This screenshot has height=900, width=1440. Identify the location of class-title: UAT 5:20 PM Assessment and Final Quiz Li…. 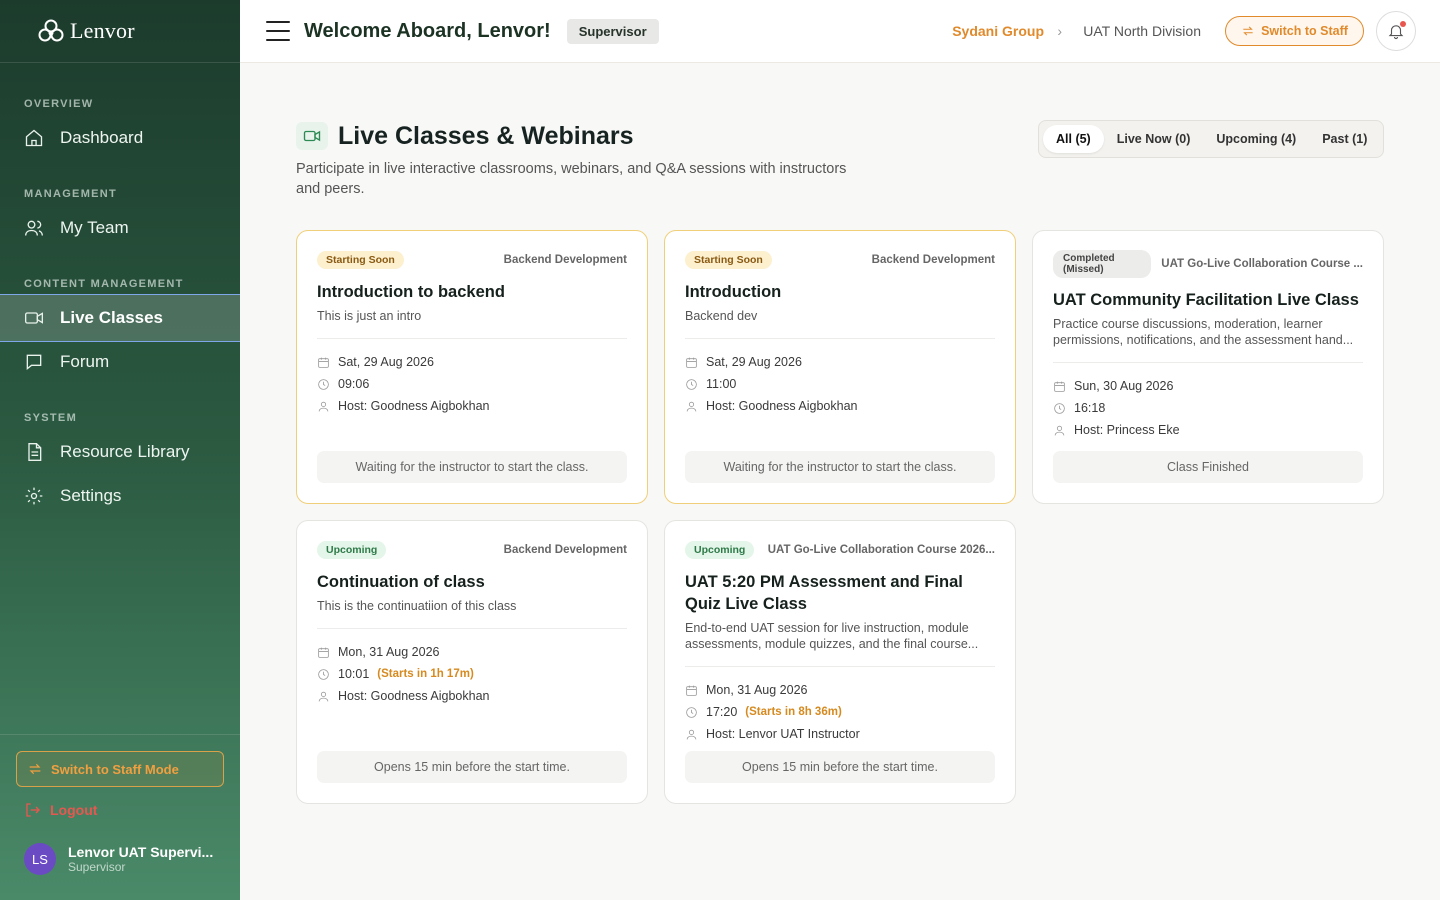
(824, 593).